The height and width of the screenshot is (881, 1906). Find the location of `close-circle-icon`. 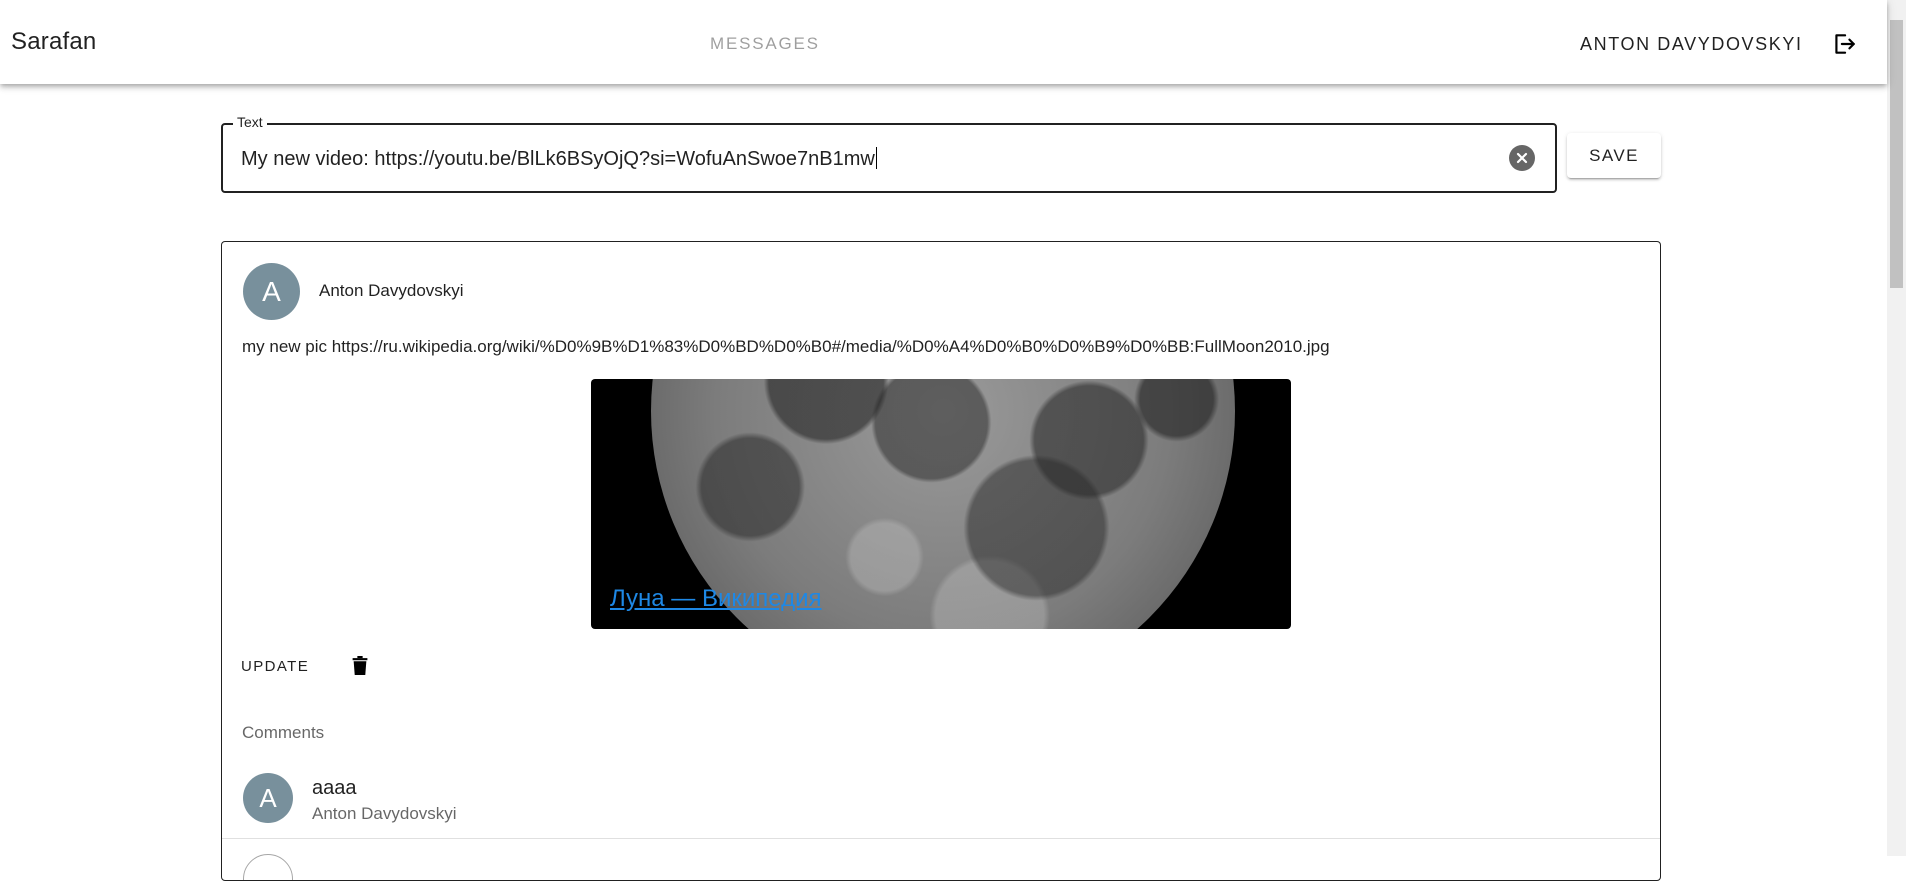

close-circle-icon is located at coordinates (1522, 158).